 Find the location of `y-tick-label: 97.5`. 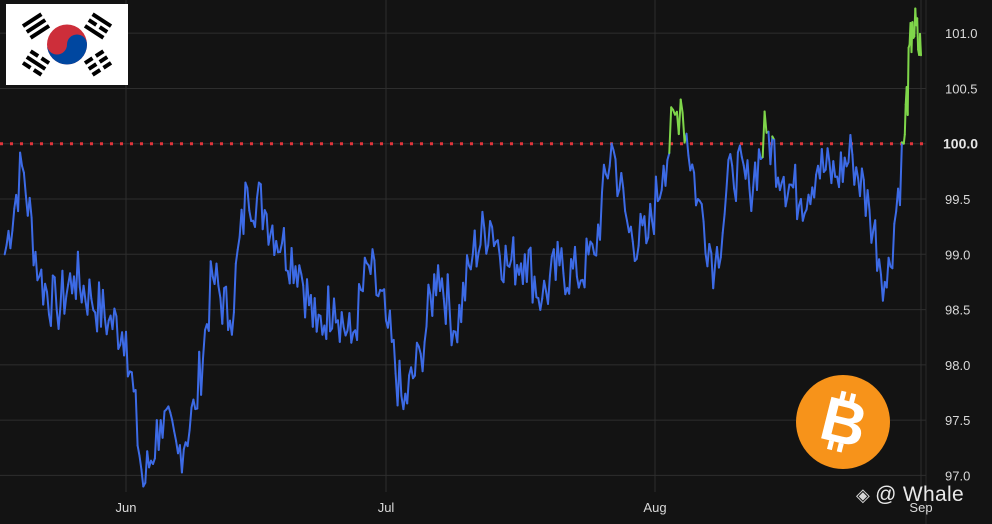

y-tick-label: 97.5 is located at coordinates (957, 420).